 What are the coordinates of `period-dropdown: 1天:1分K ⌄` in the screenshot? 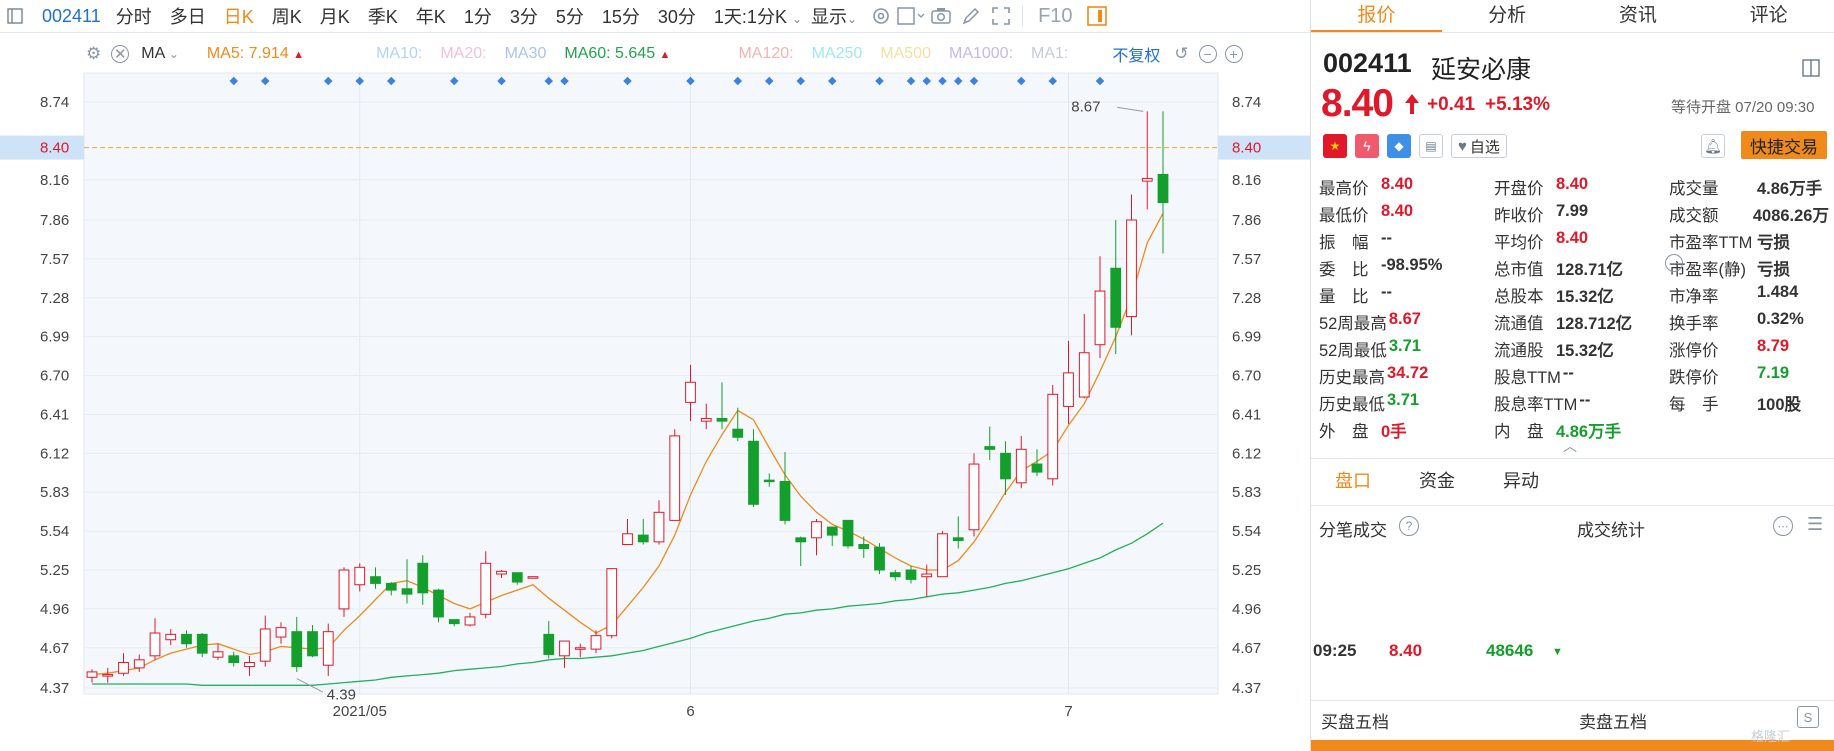 It's located at (758, 16).